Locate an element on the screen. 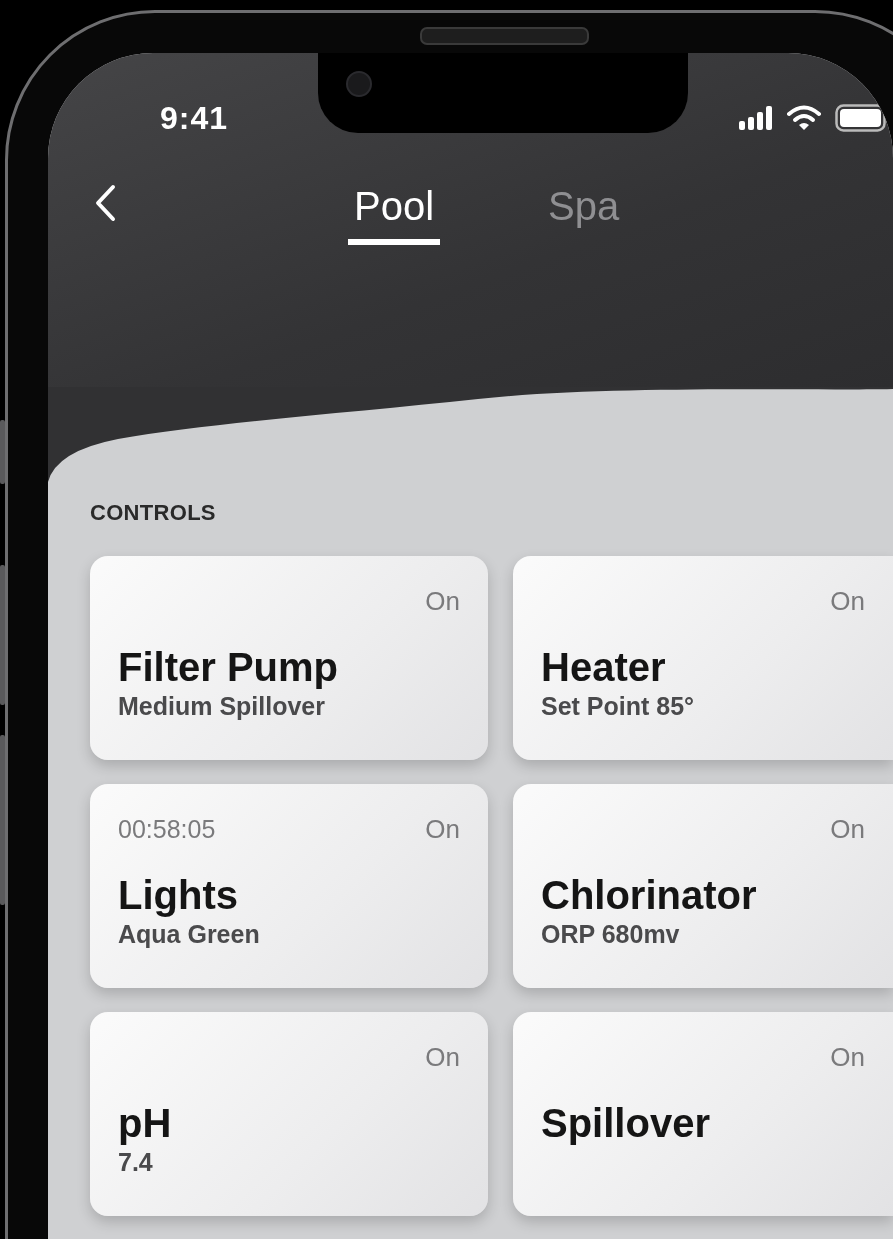 The width and height of the screenshot is (893, 1239). side-button-drawing is located at coordinates (2, 452).